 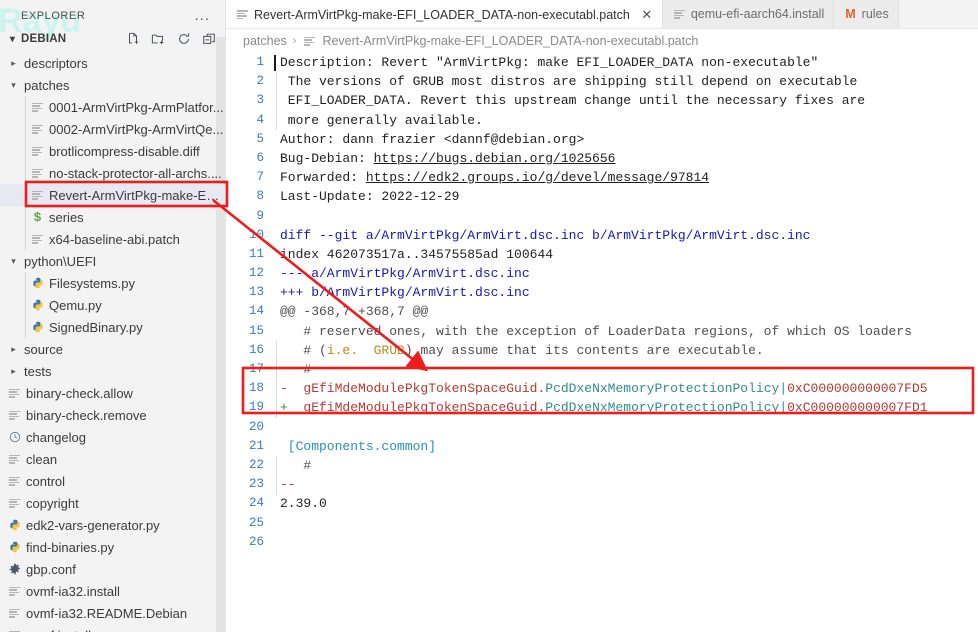 I want to click on tree-item-label: patches, so click(x=47, y=85).